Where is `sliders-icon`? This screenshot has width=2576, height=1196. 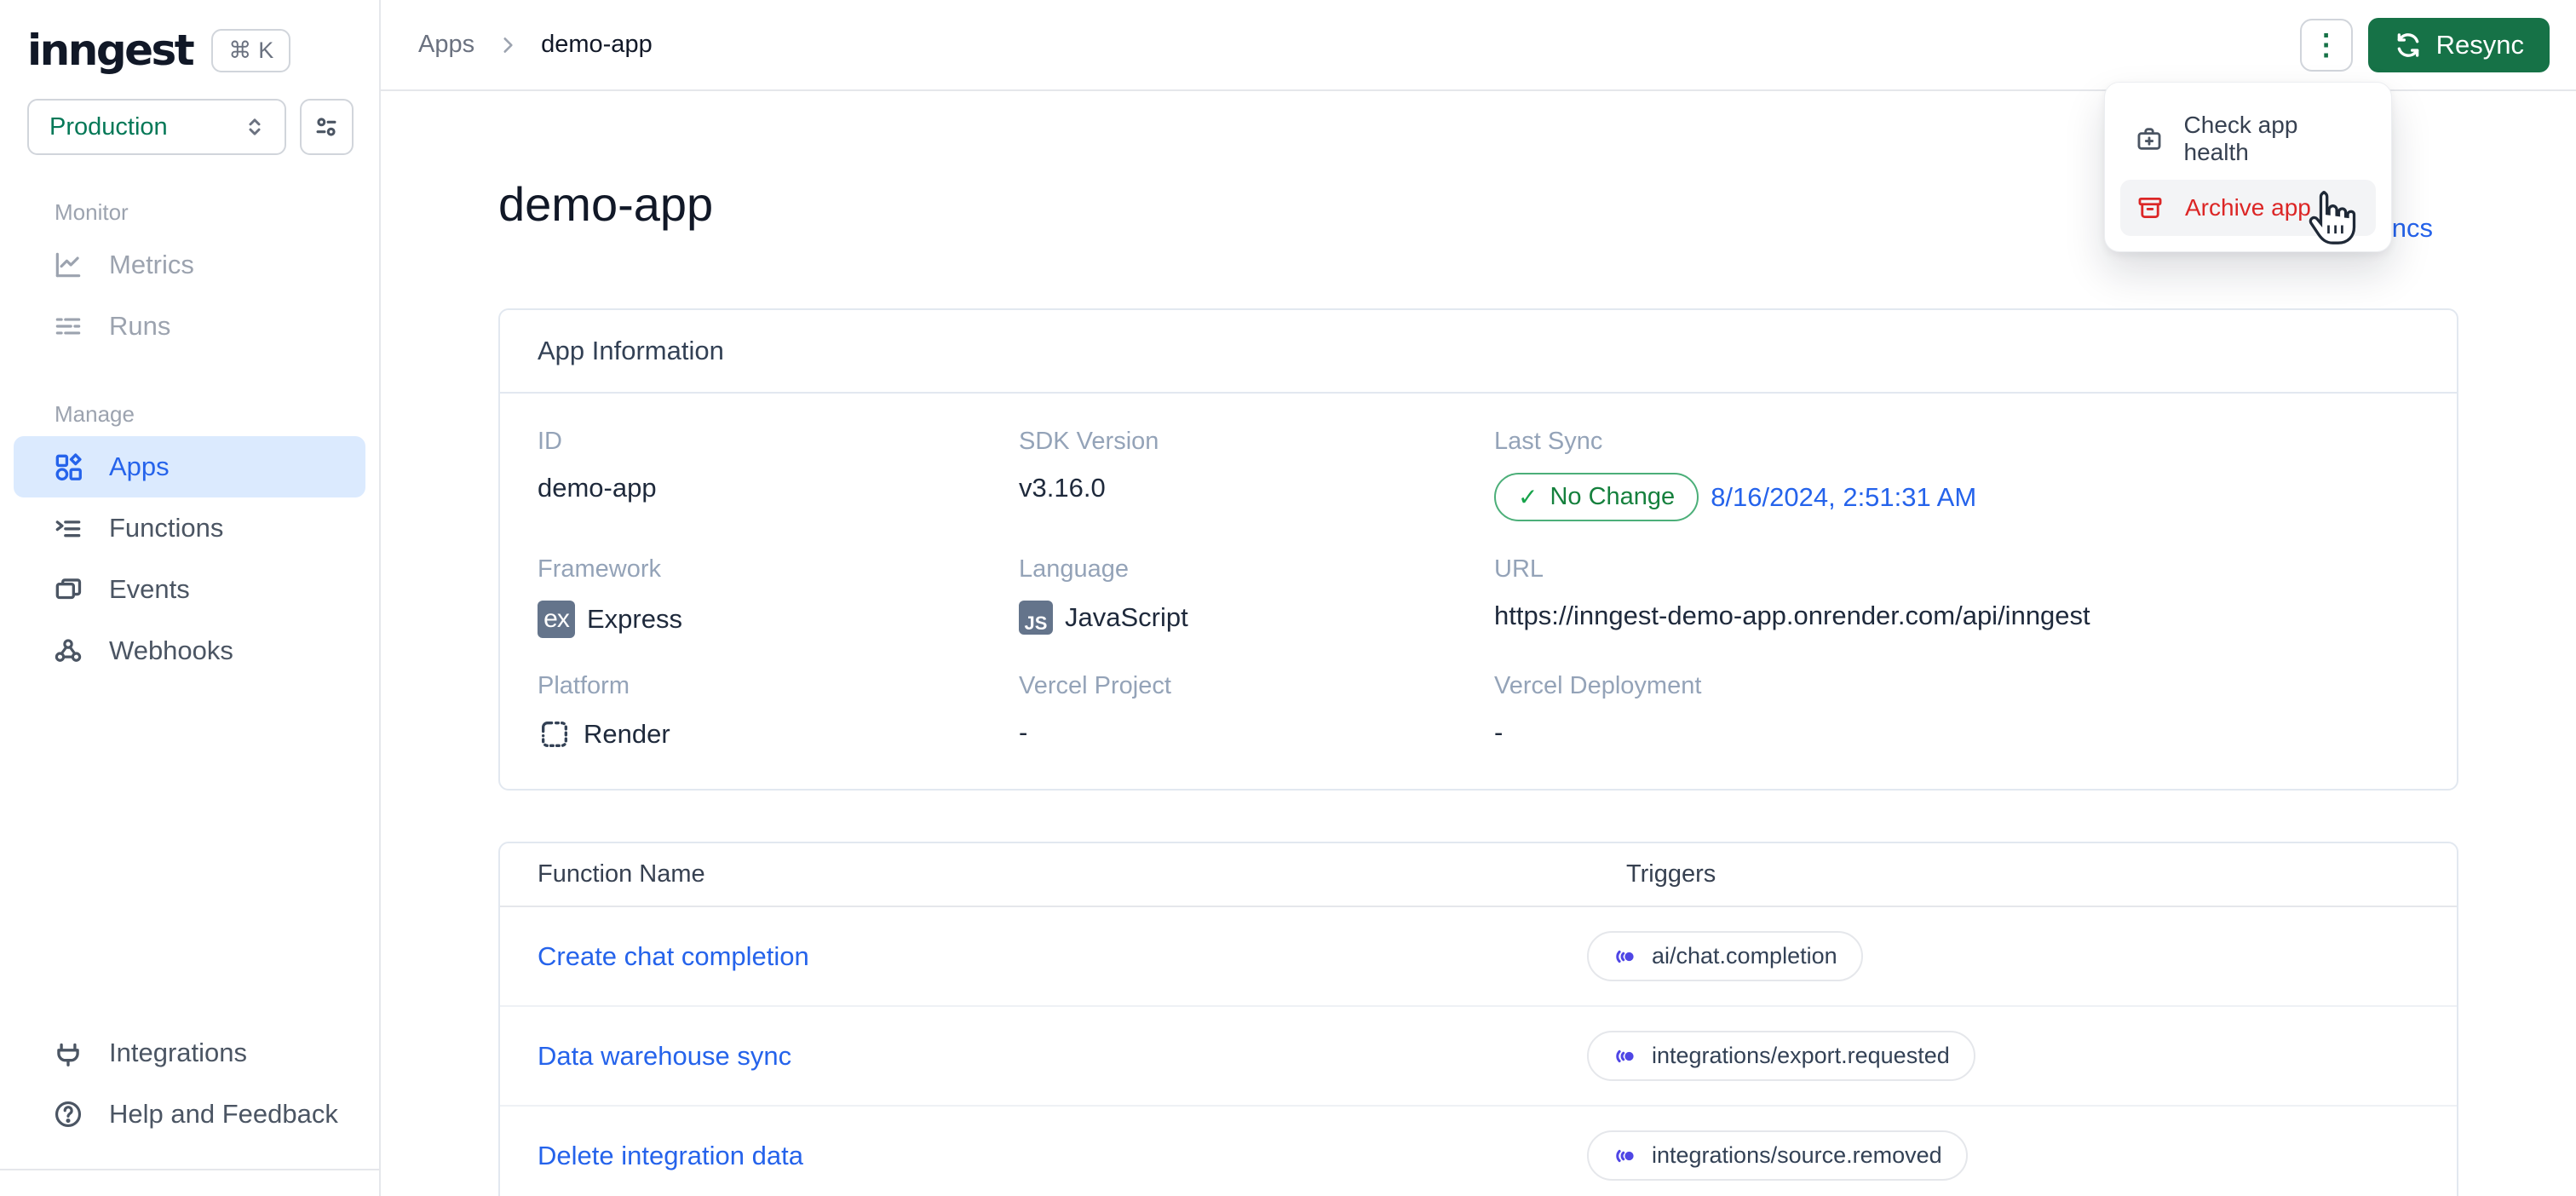
sliders-icon is located at coordinates (326, 126).